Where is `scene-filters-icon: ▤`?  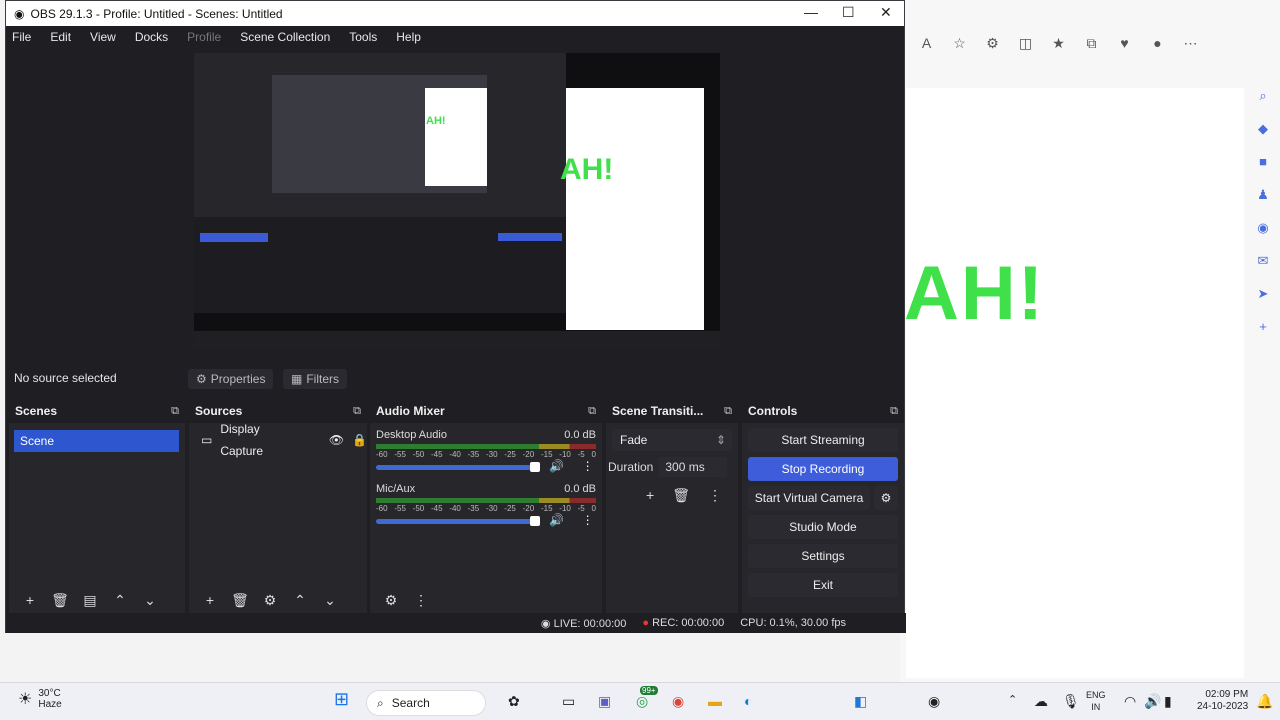 scene-filters-icon: ▤ is located at coordinates (90, 600).